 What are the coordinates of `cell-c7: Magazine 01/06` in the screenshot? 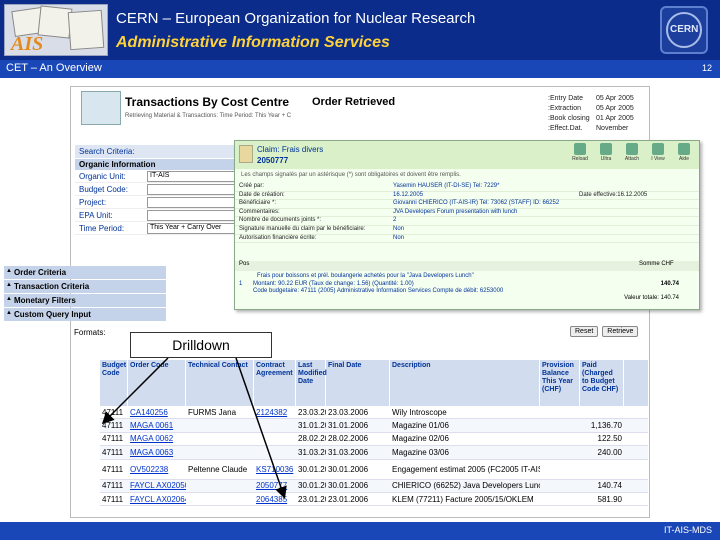 It's located at (420, 426).